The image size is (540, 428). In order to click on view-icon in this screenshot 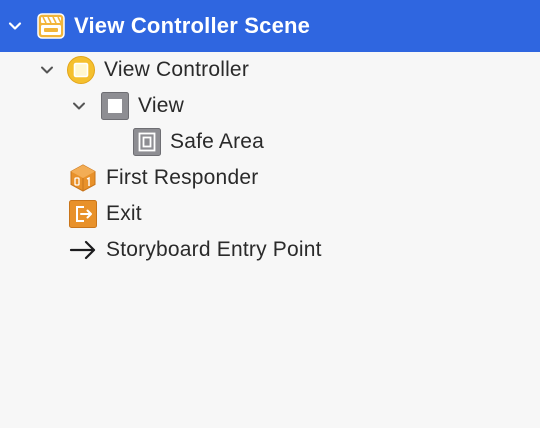, I will do `click(115, 106)`.